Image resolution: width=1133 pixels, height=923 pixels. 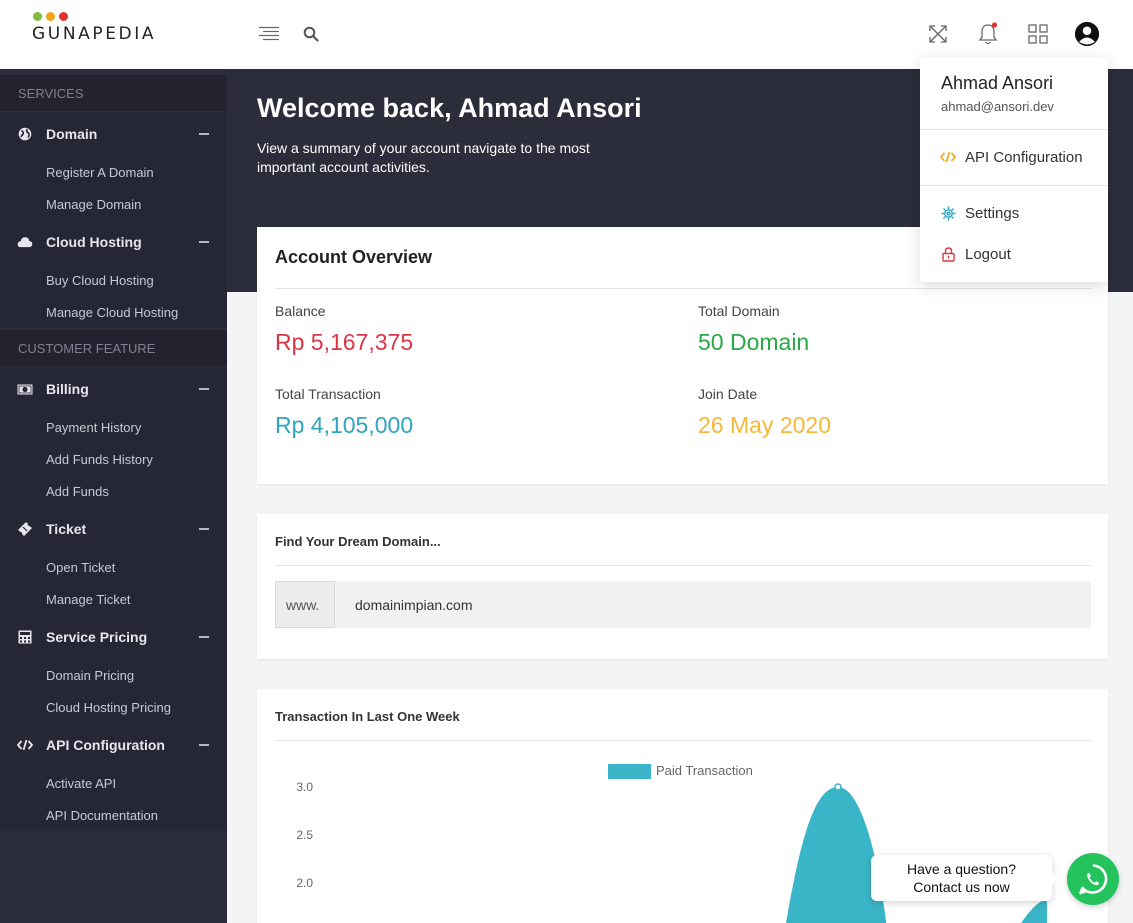 I want to click on sidebar-subitem-manage-domain: Manage Domain, so click(x=93, y=204).